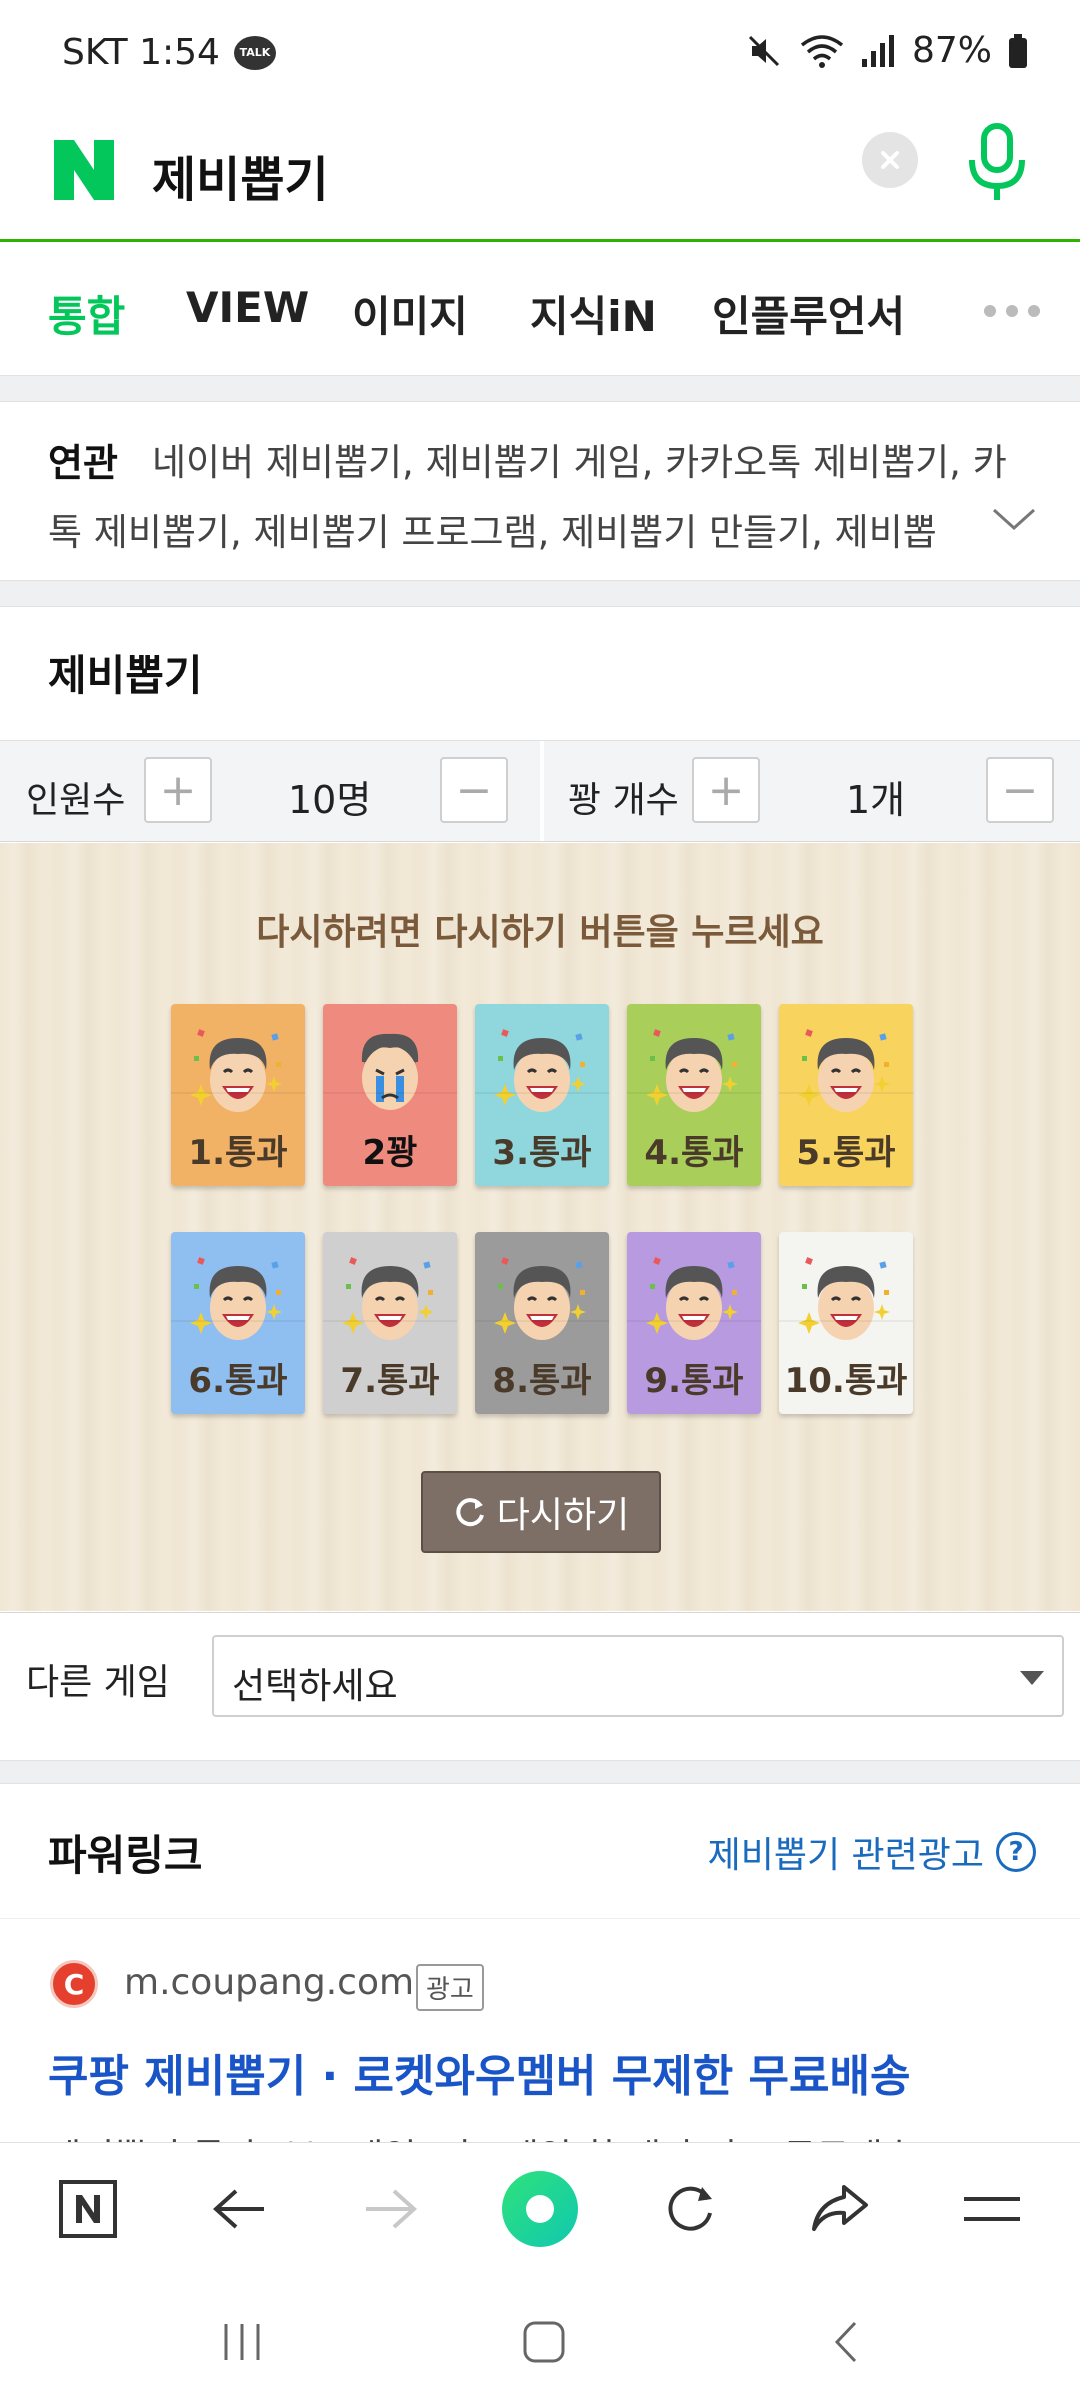 The height and width of the screenshot is (2400, 1080). I want to click on related-ad-link: 제비뽑기 관련광고 ?, so click(872, 1852).